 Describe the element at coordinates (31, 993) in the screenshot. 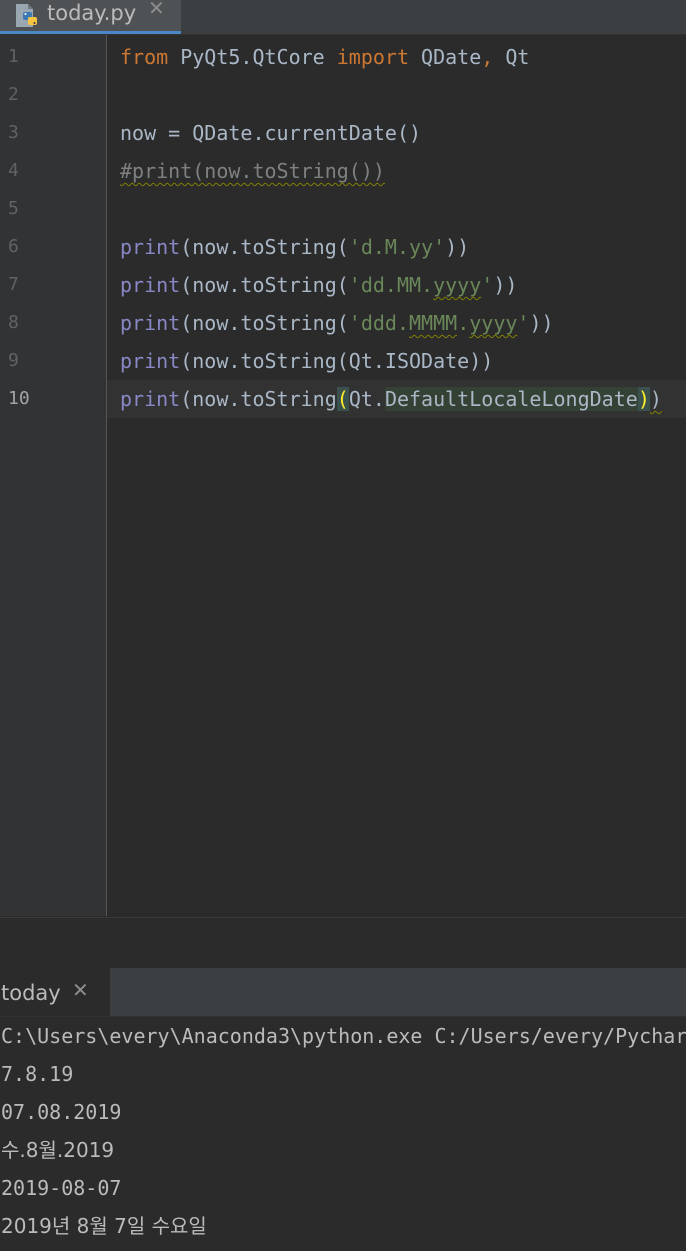

I see `run-tab-label: today` at that location.